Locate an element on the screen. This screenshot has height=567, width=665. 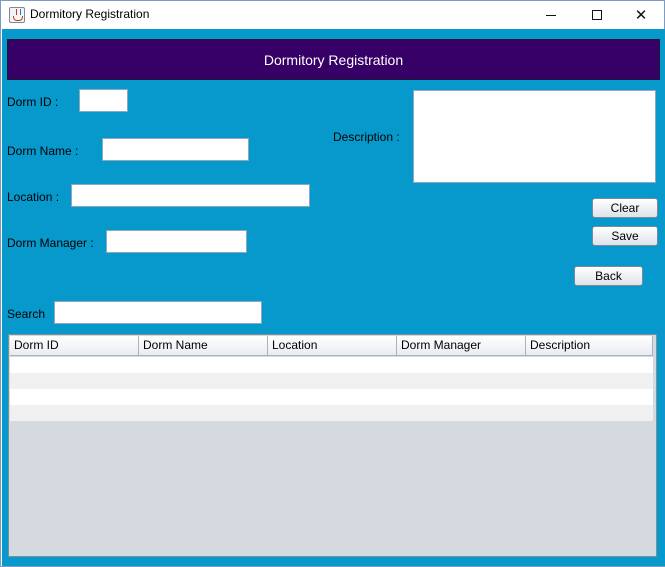
java-cup-icon is located at coordinates (17, 15).